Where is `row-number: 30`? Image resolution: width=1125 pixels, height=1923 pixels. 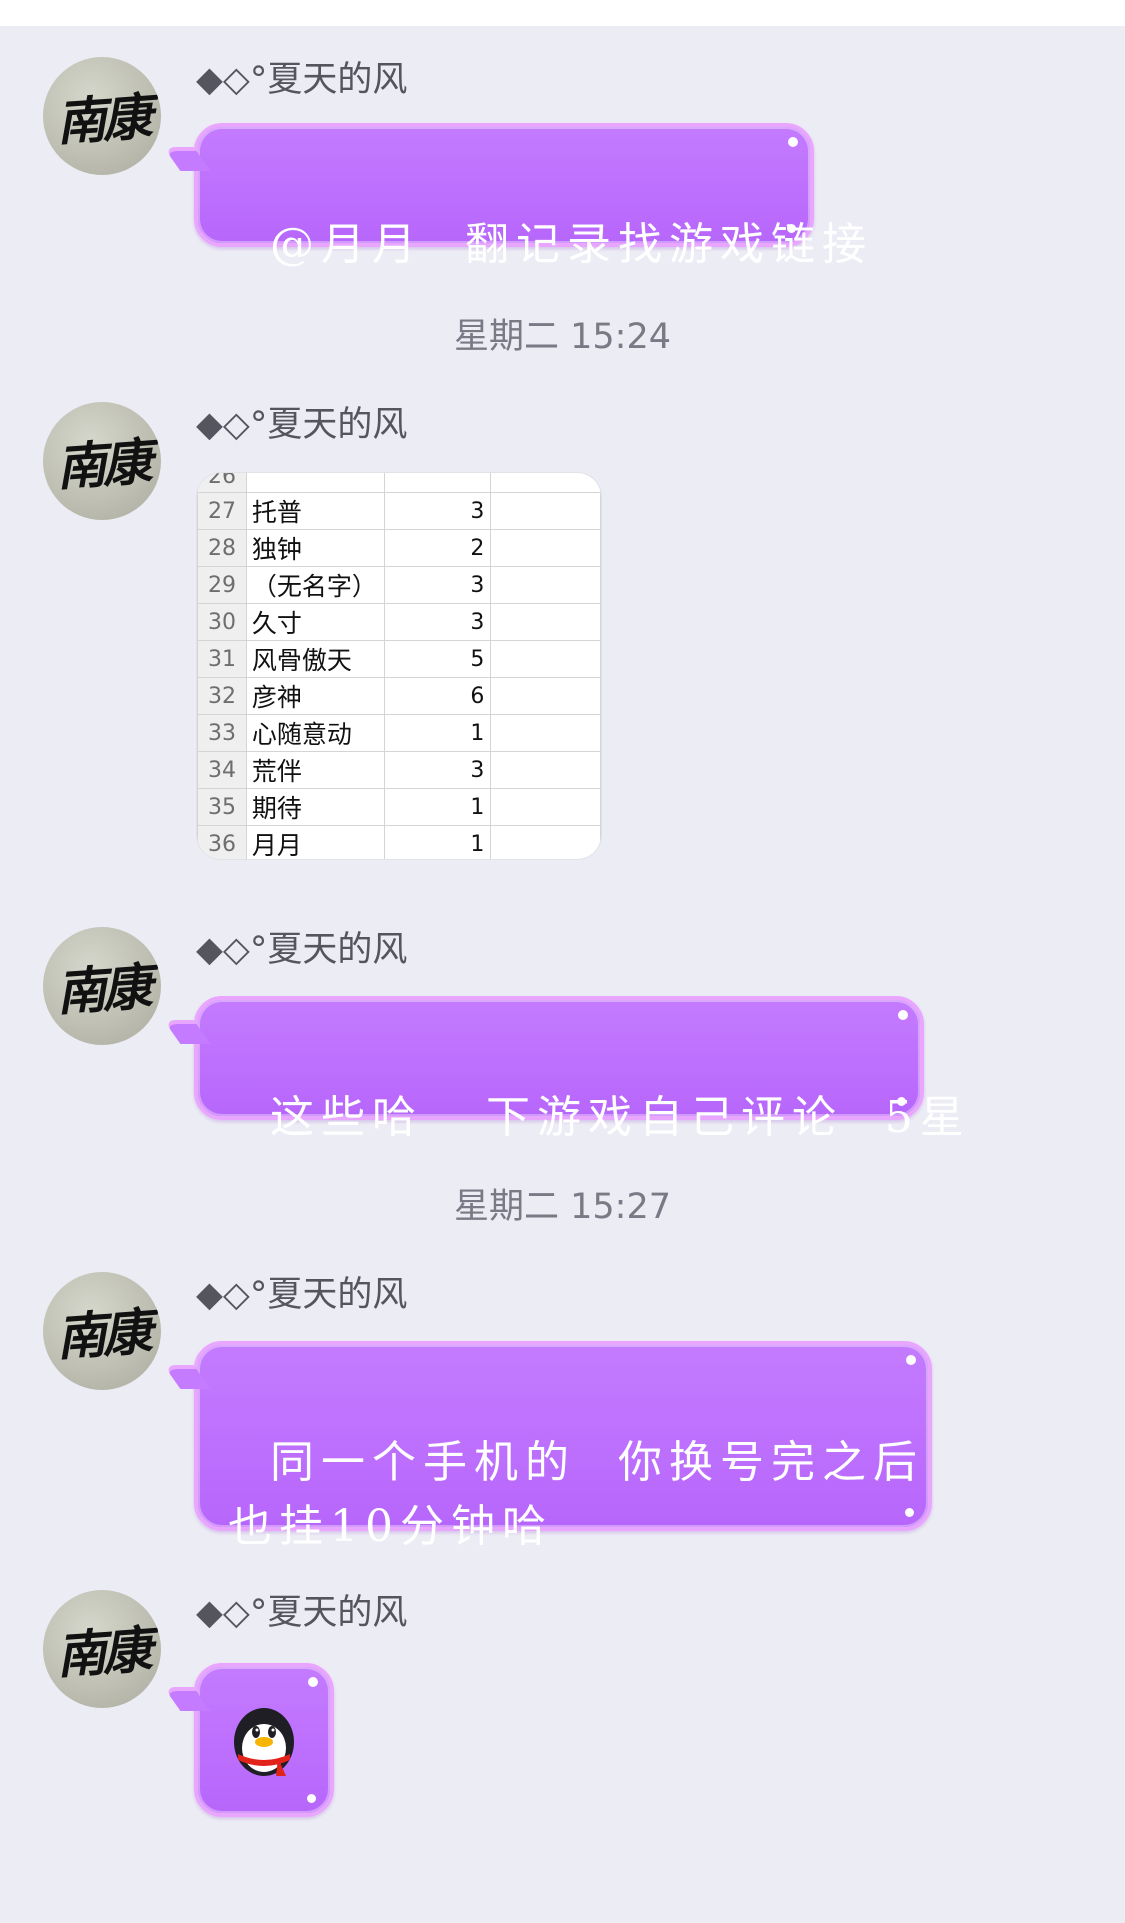
row-number: 30 is located at coordinates (222, 622).